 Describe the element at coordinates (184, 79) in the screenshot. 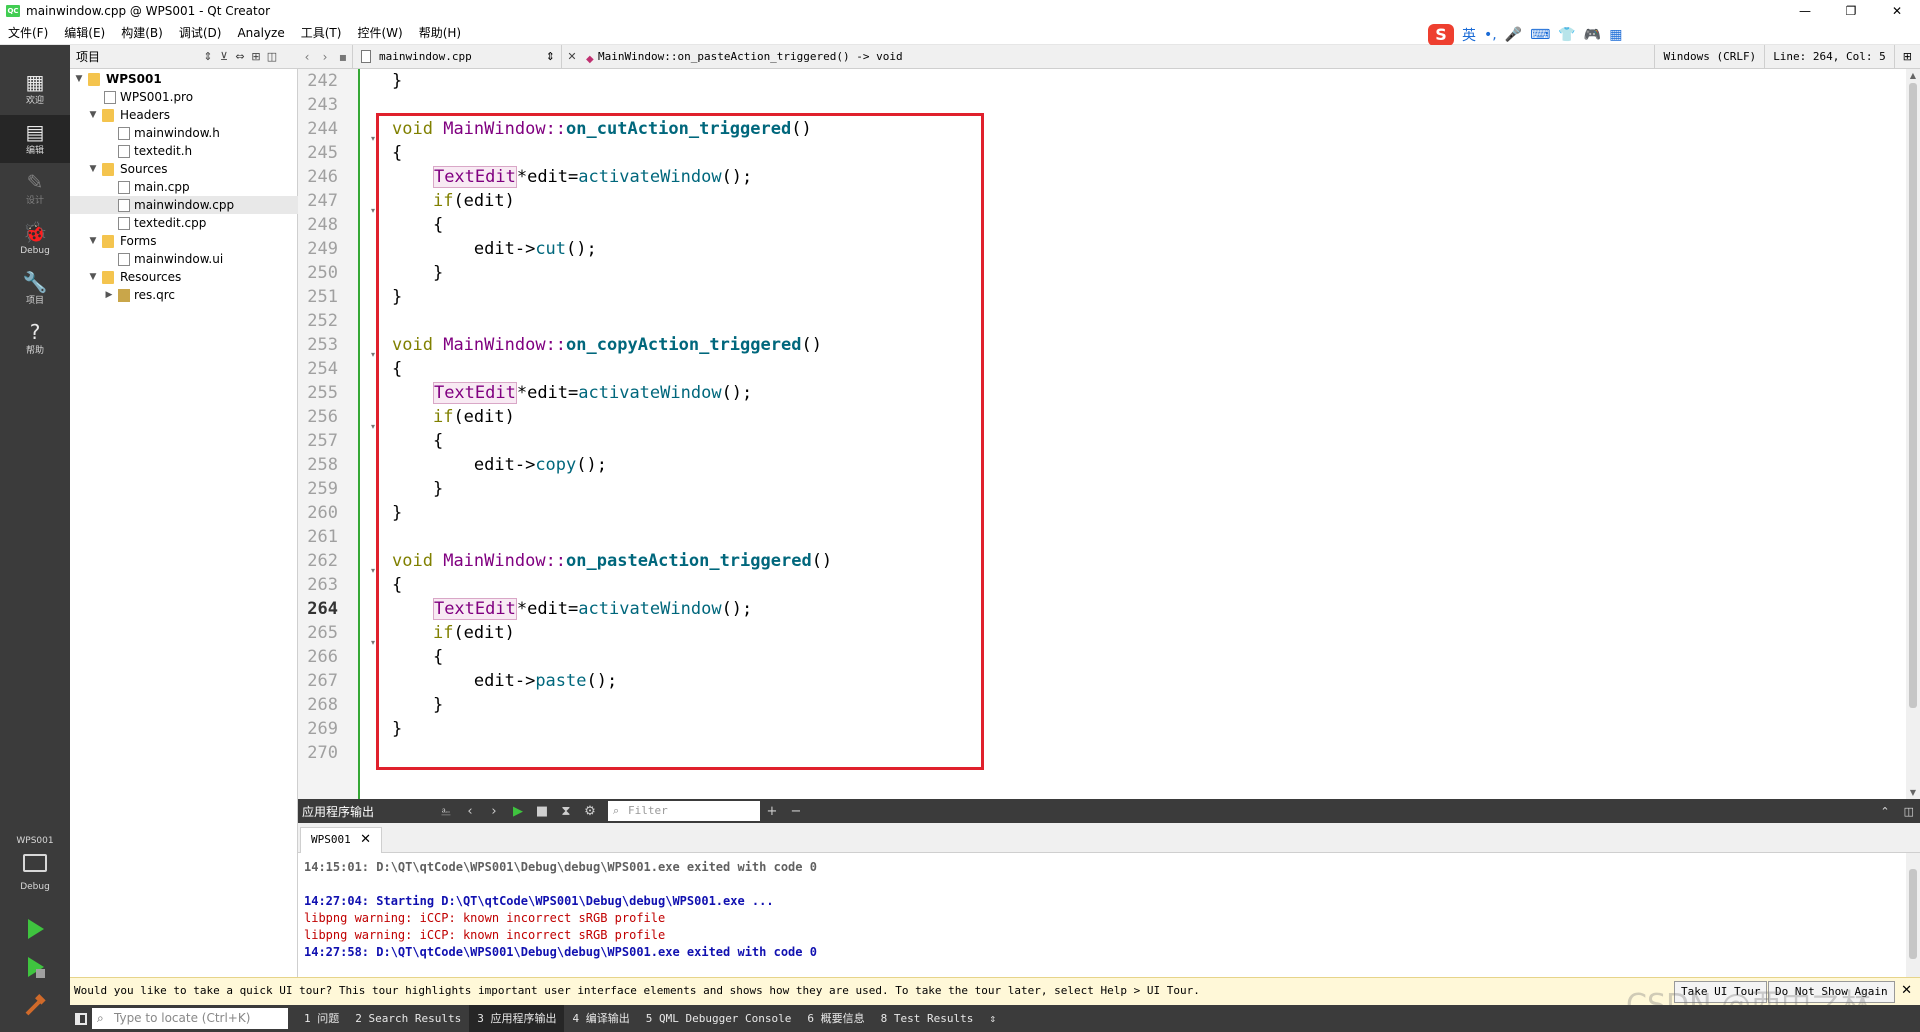

I see `tree-item-project: ▼ WPS001` at that location.